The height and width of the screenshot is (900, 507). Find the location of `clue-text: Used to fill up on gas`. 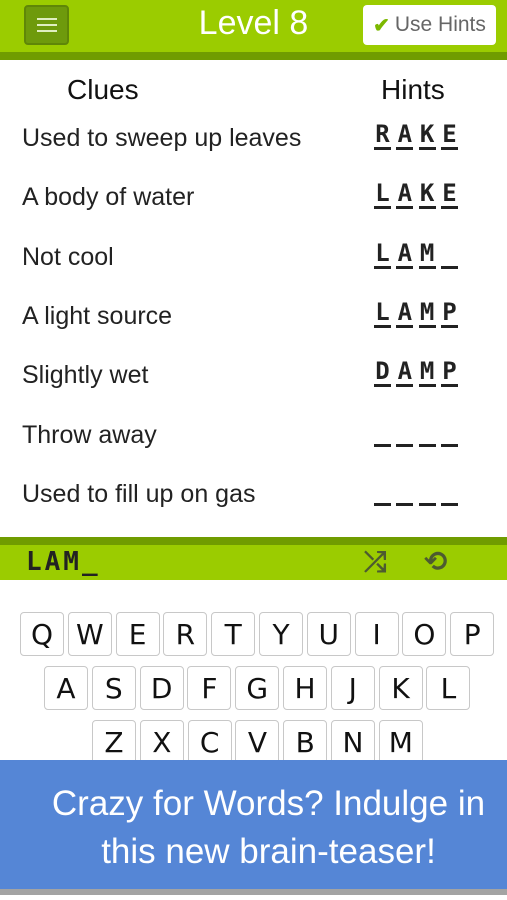

clue-text: Used to fill up on gas is located at coordinates (139, 493).